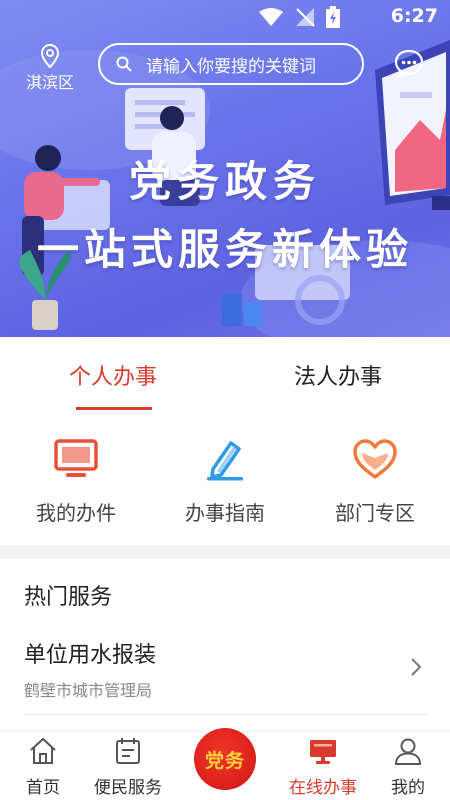 Image resolution: width=450 pixels, height=800 pixels. What do you see at coordinates (416, 667) in the screenshot?
I see `chevron-right-icon` at bounding box center [416, 667].